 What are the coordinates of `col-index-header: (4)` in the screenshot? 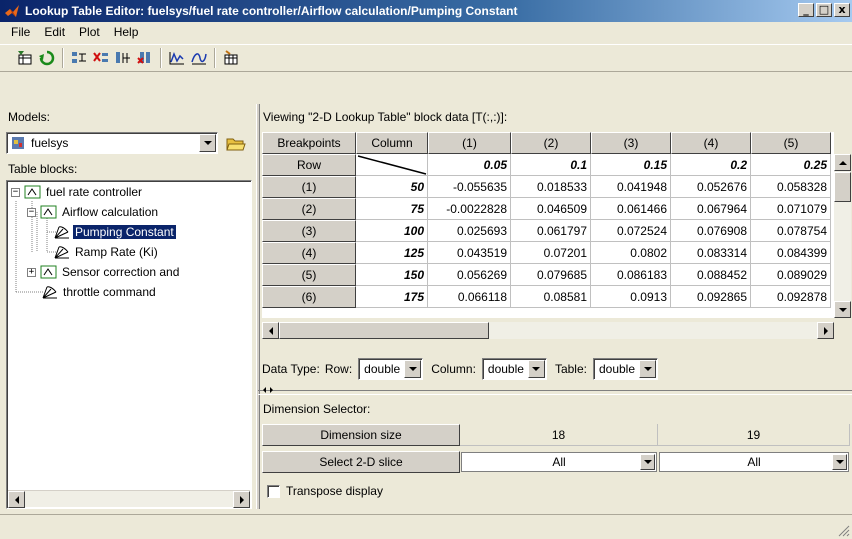 It's located at (711, 143).